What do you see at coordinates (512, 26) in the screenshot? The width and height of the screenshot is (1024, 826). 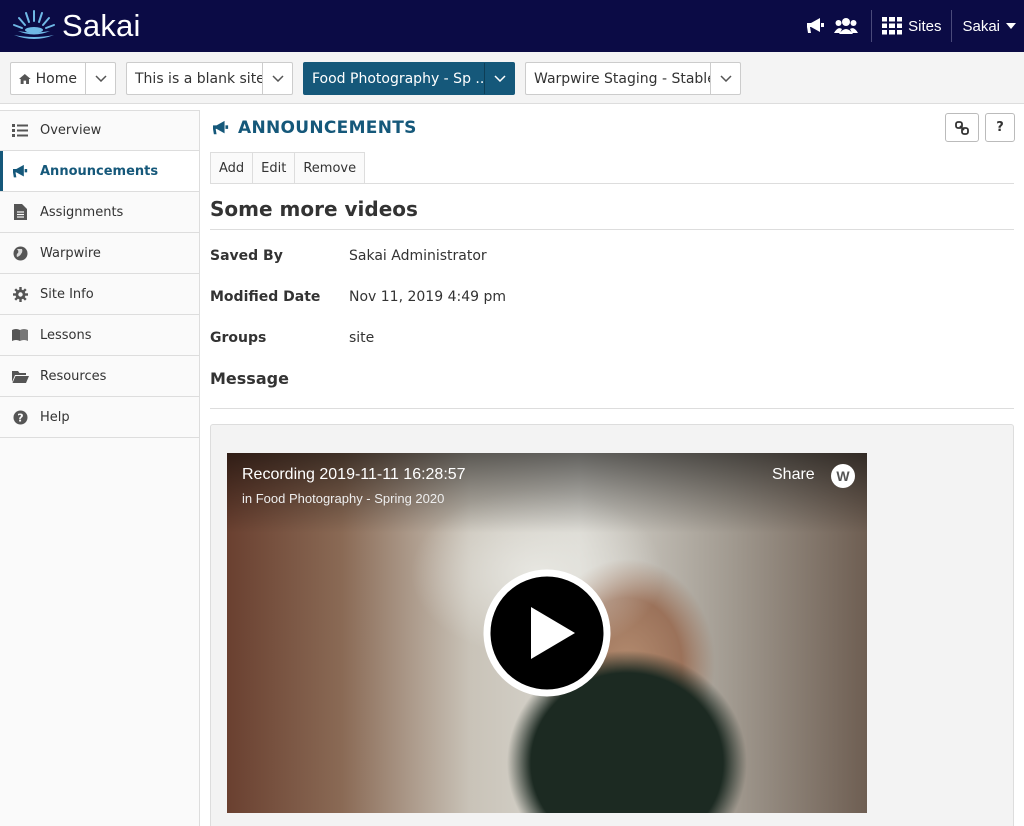 I see `top-header: Sakai Sites Sakai` at bounding box center [512, 26].